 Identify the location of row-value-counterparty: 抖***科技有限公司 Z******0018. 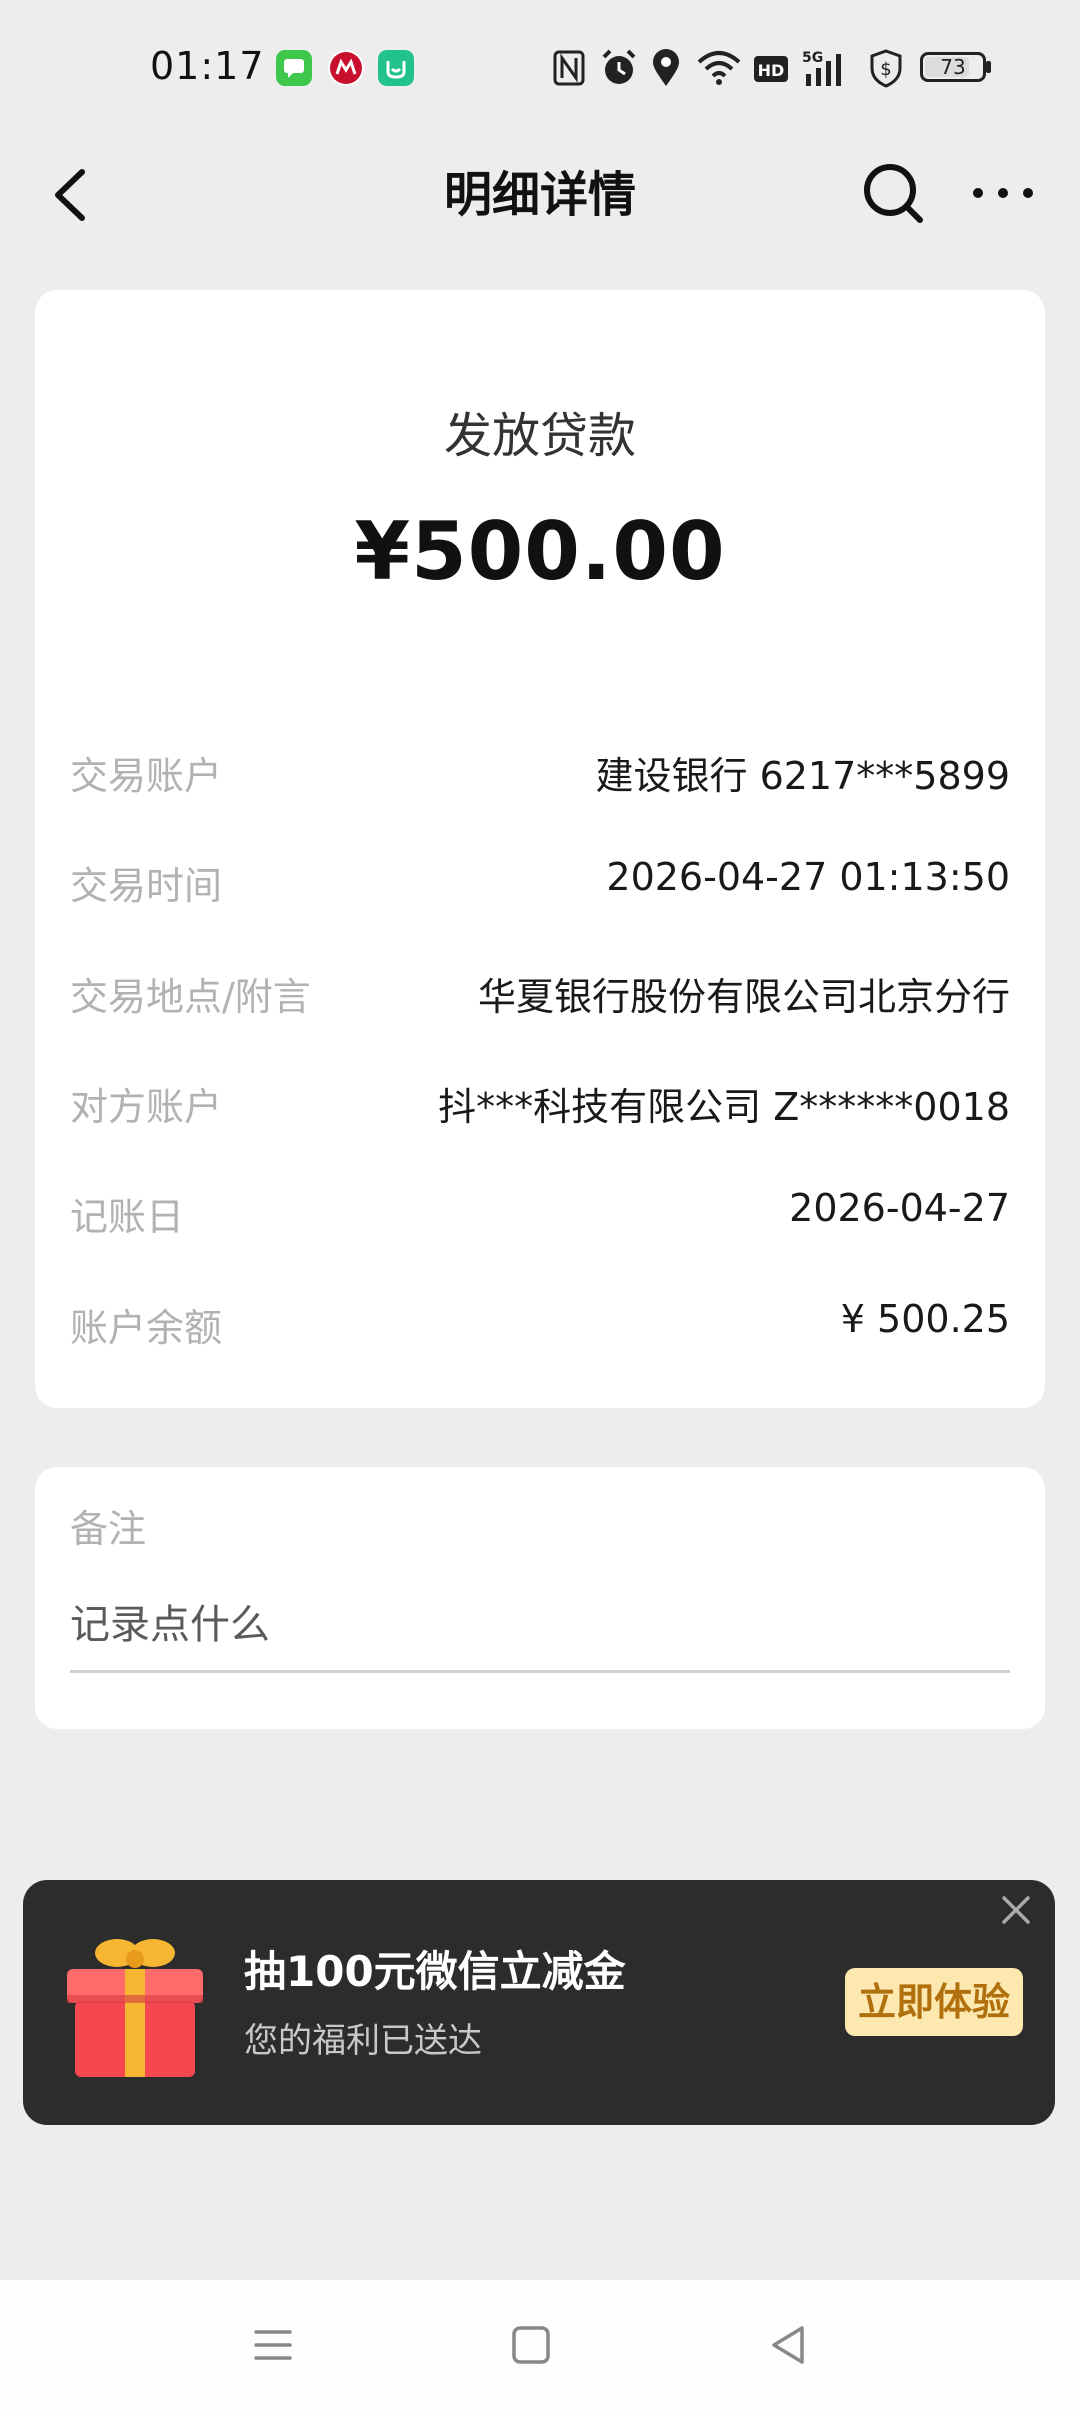
(724, 1107).